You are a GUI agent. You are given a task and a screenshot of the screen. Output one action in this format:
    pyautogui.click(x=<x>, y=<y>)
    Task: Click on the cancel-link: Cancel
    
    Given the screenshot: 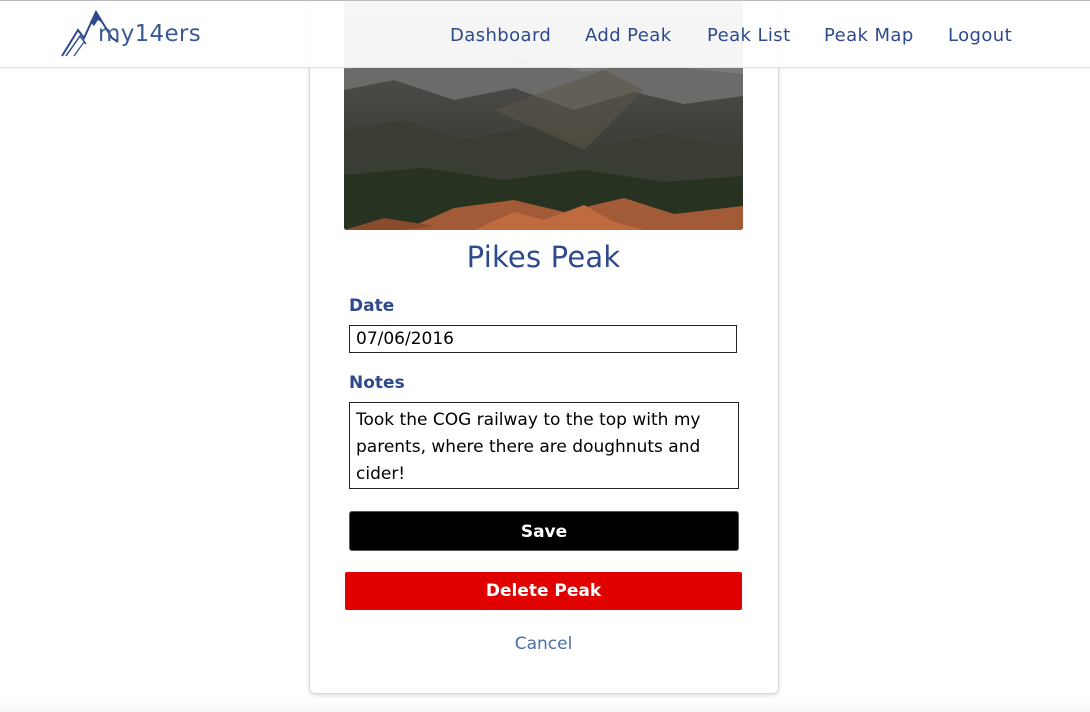 What is the action you would take?
    pyautogui.click(x=543, y=644)
    